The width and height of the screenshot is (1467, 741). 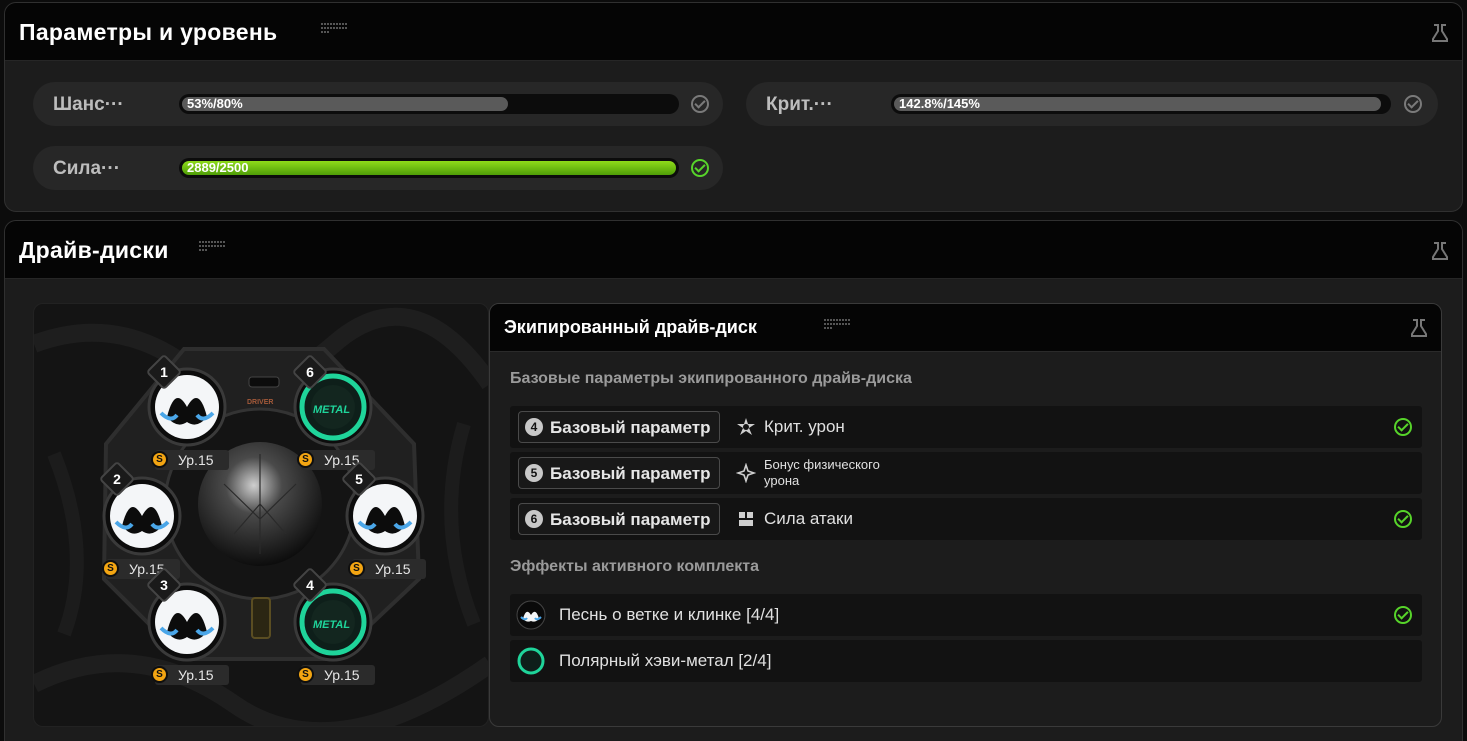 What do you see at coordinates (88, 104) in the screenshot?
I see `stat-name: Шанс···` at bounding box center [88, 104].